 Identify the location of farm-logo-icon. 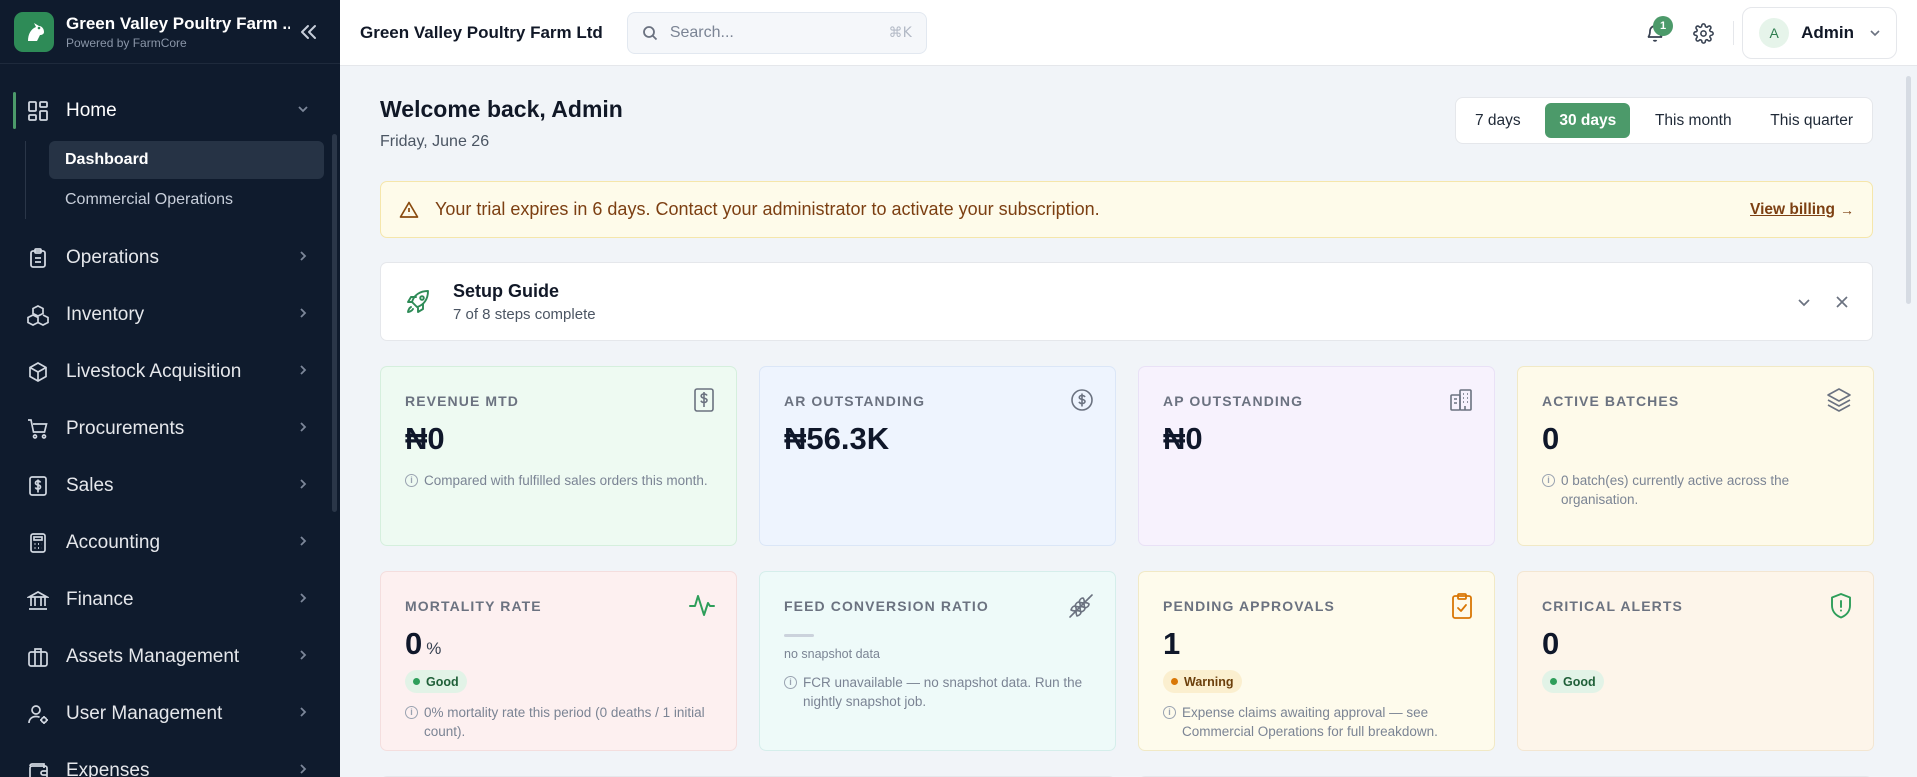
(34, 31).